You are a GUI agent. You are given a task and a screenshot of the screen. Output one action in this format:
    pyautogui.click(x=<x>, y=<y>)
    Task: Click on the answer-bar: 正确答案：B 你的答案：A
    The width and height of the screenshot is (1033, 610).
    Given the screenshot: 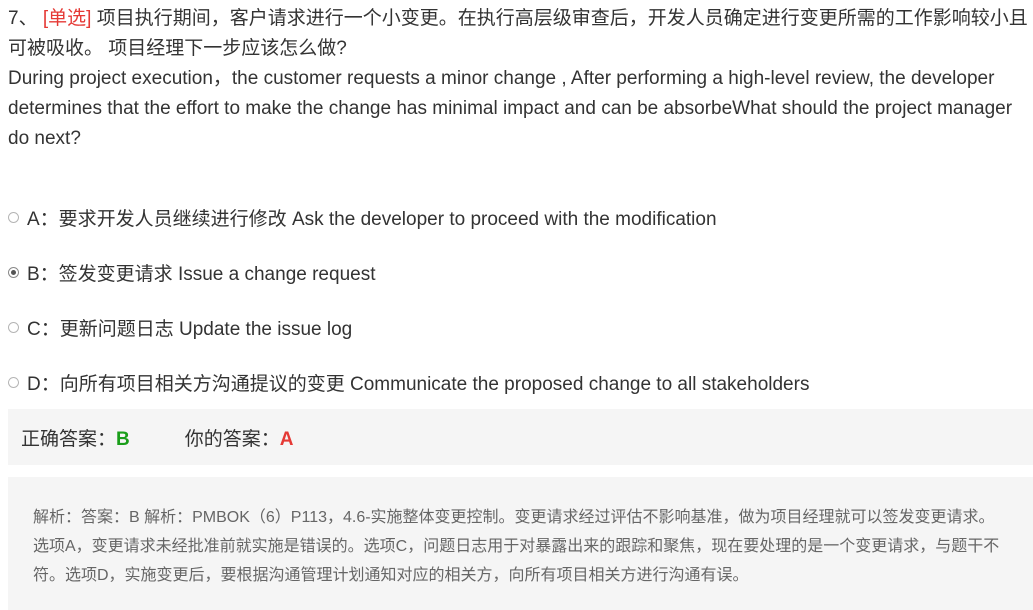 What is the action you would take?
    pyautogui.click(x=520, y=437)
    